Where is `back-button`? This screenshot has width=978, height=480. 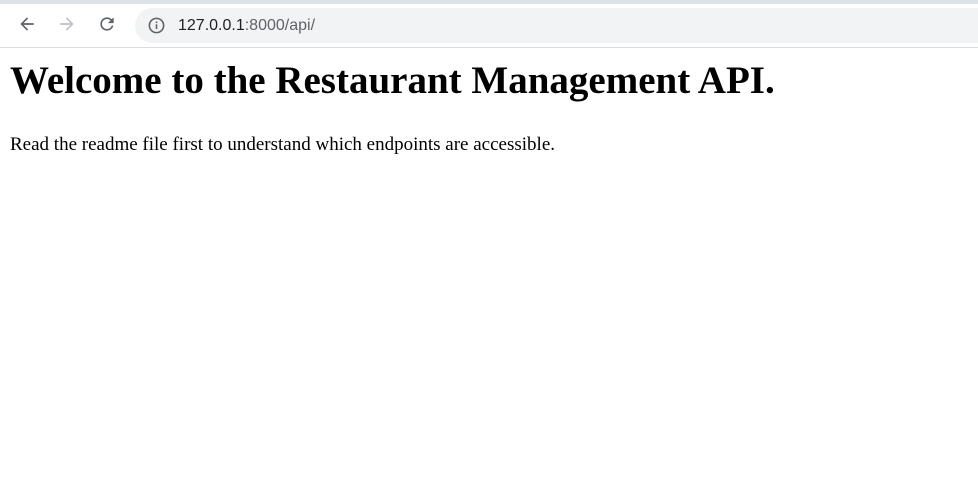
back-button is located at coordinates (27, 24).